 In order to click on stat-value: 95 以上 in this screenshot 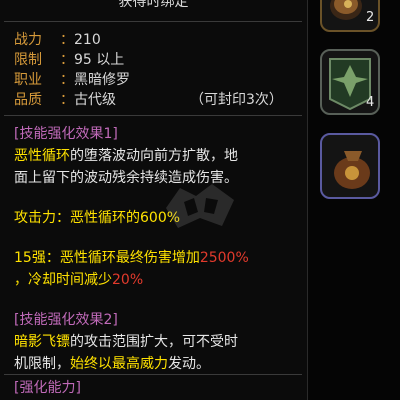, I will do `click(99, 60)`.